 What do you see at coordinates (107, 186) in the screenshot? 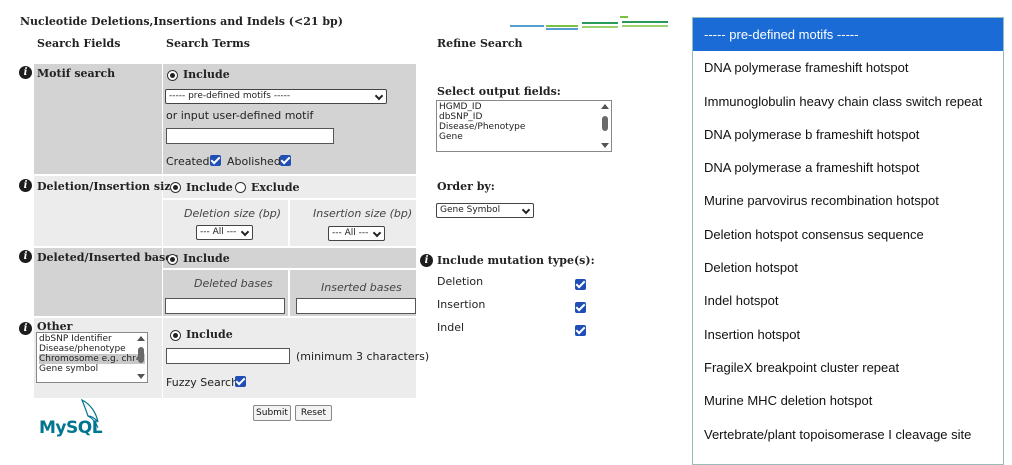
I see `size-label: Deletion/Insertion size` at bounding box center [107, 186].